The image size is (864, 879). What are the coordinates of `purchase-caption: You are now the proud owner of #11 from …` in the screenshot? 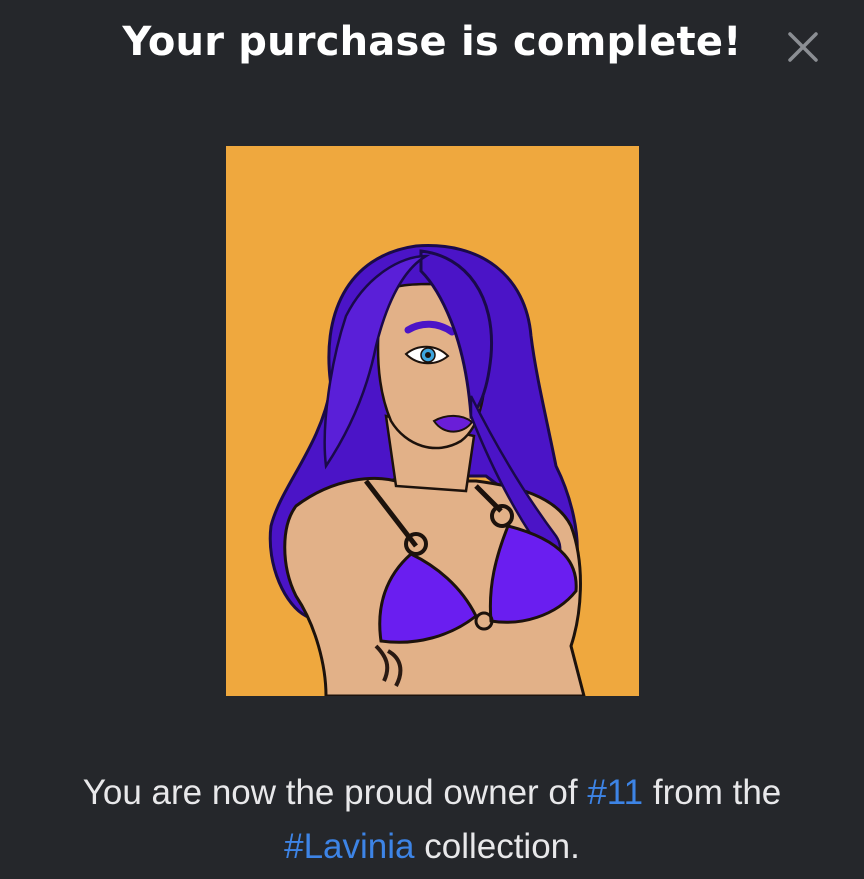 It's located at (432, 820).